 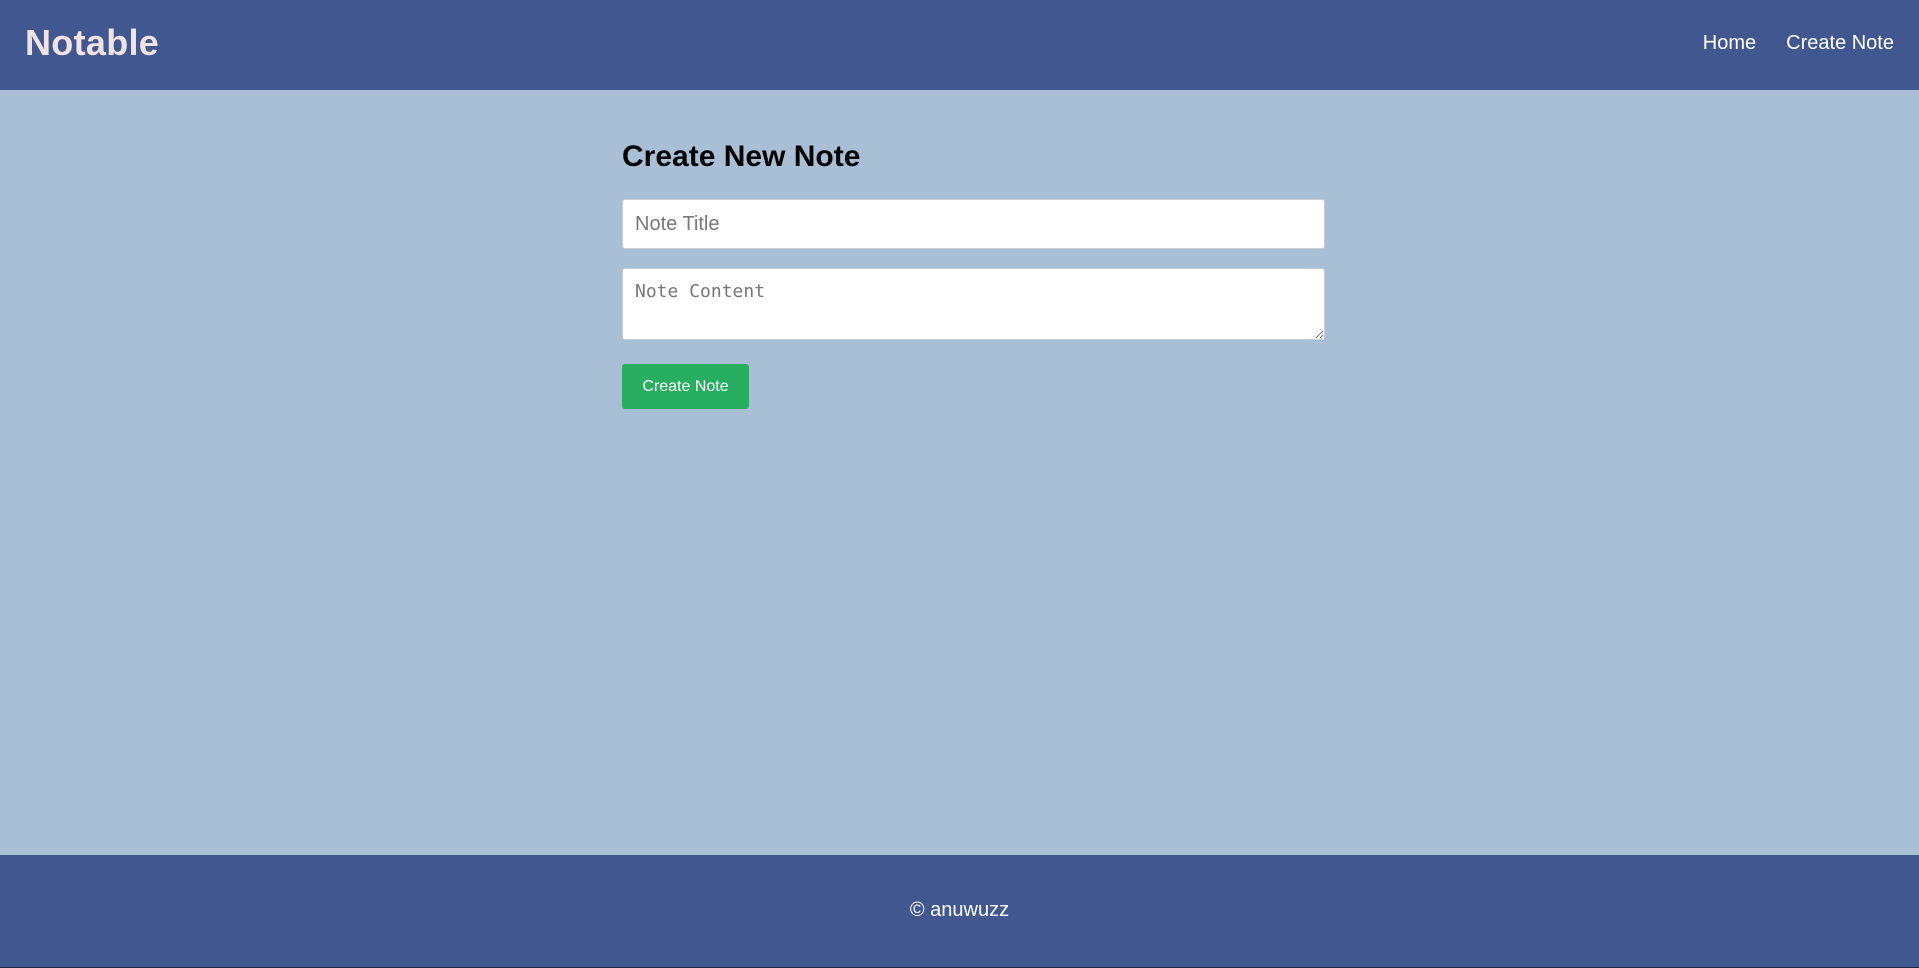 What do you see at coordinates (92, 43) in the screenshot?
I see `brand-logo: Notable` at bounding box center [92, 43].